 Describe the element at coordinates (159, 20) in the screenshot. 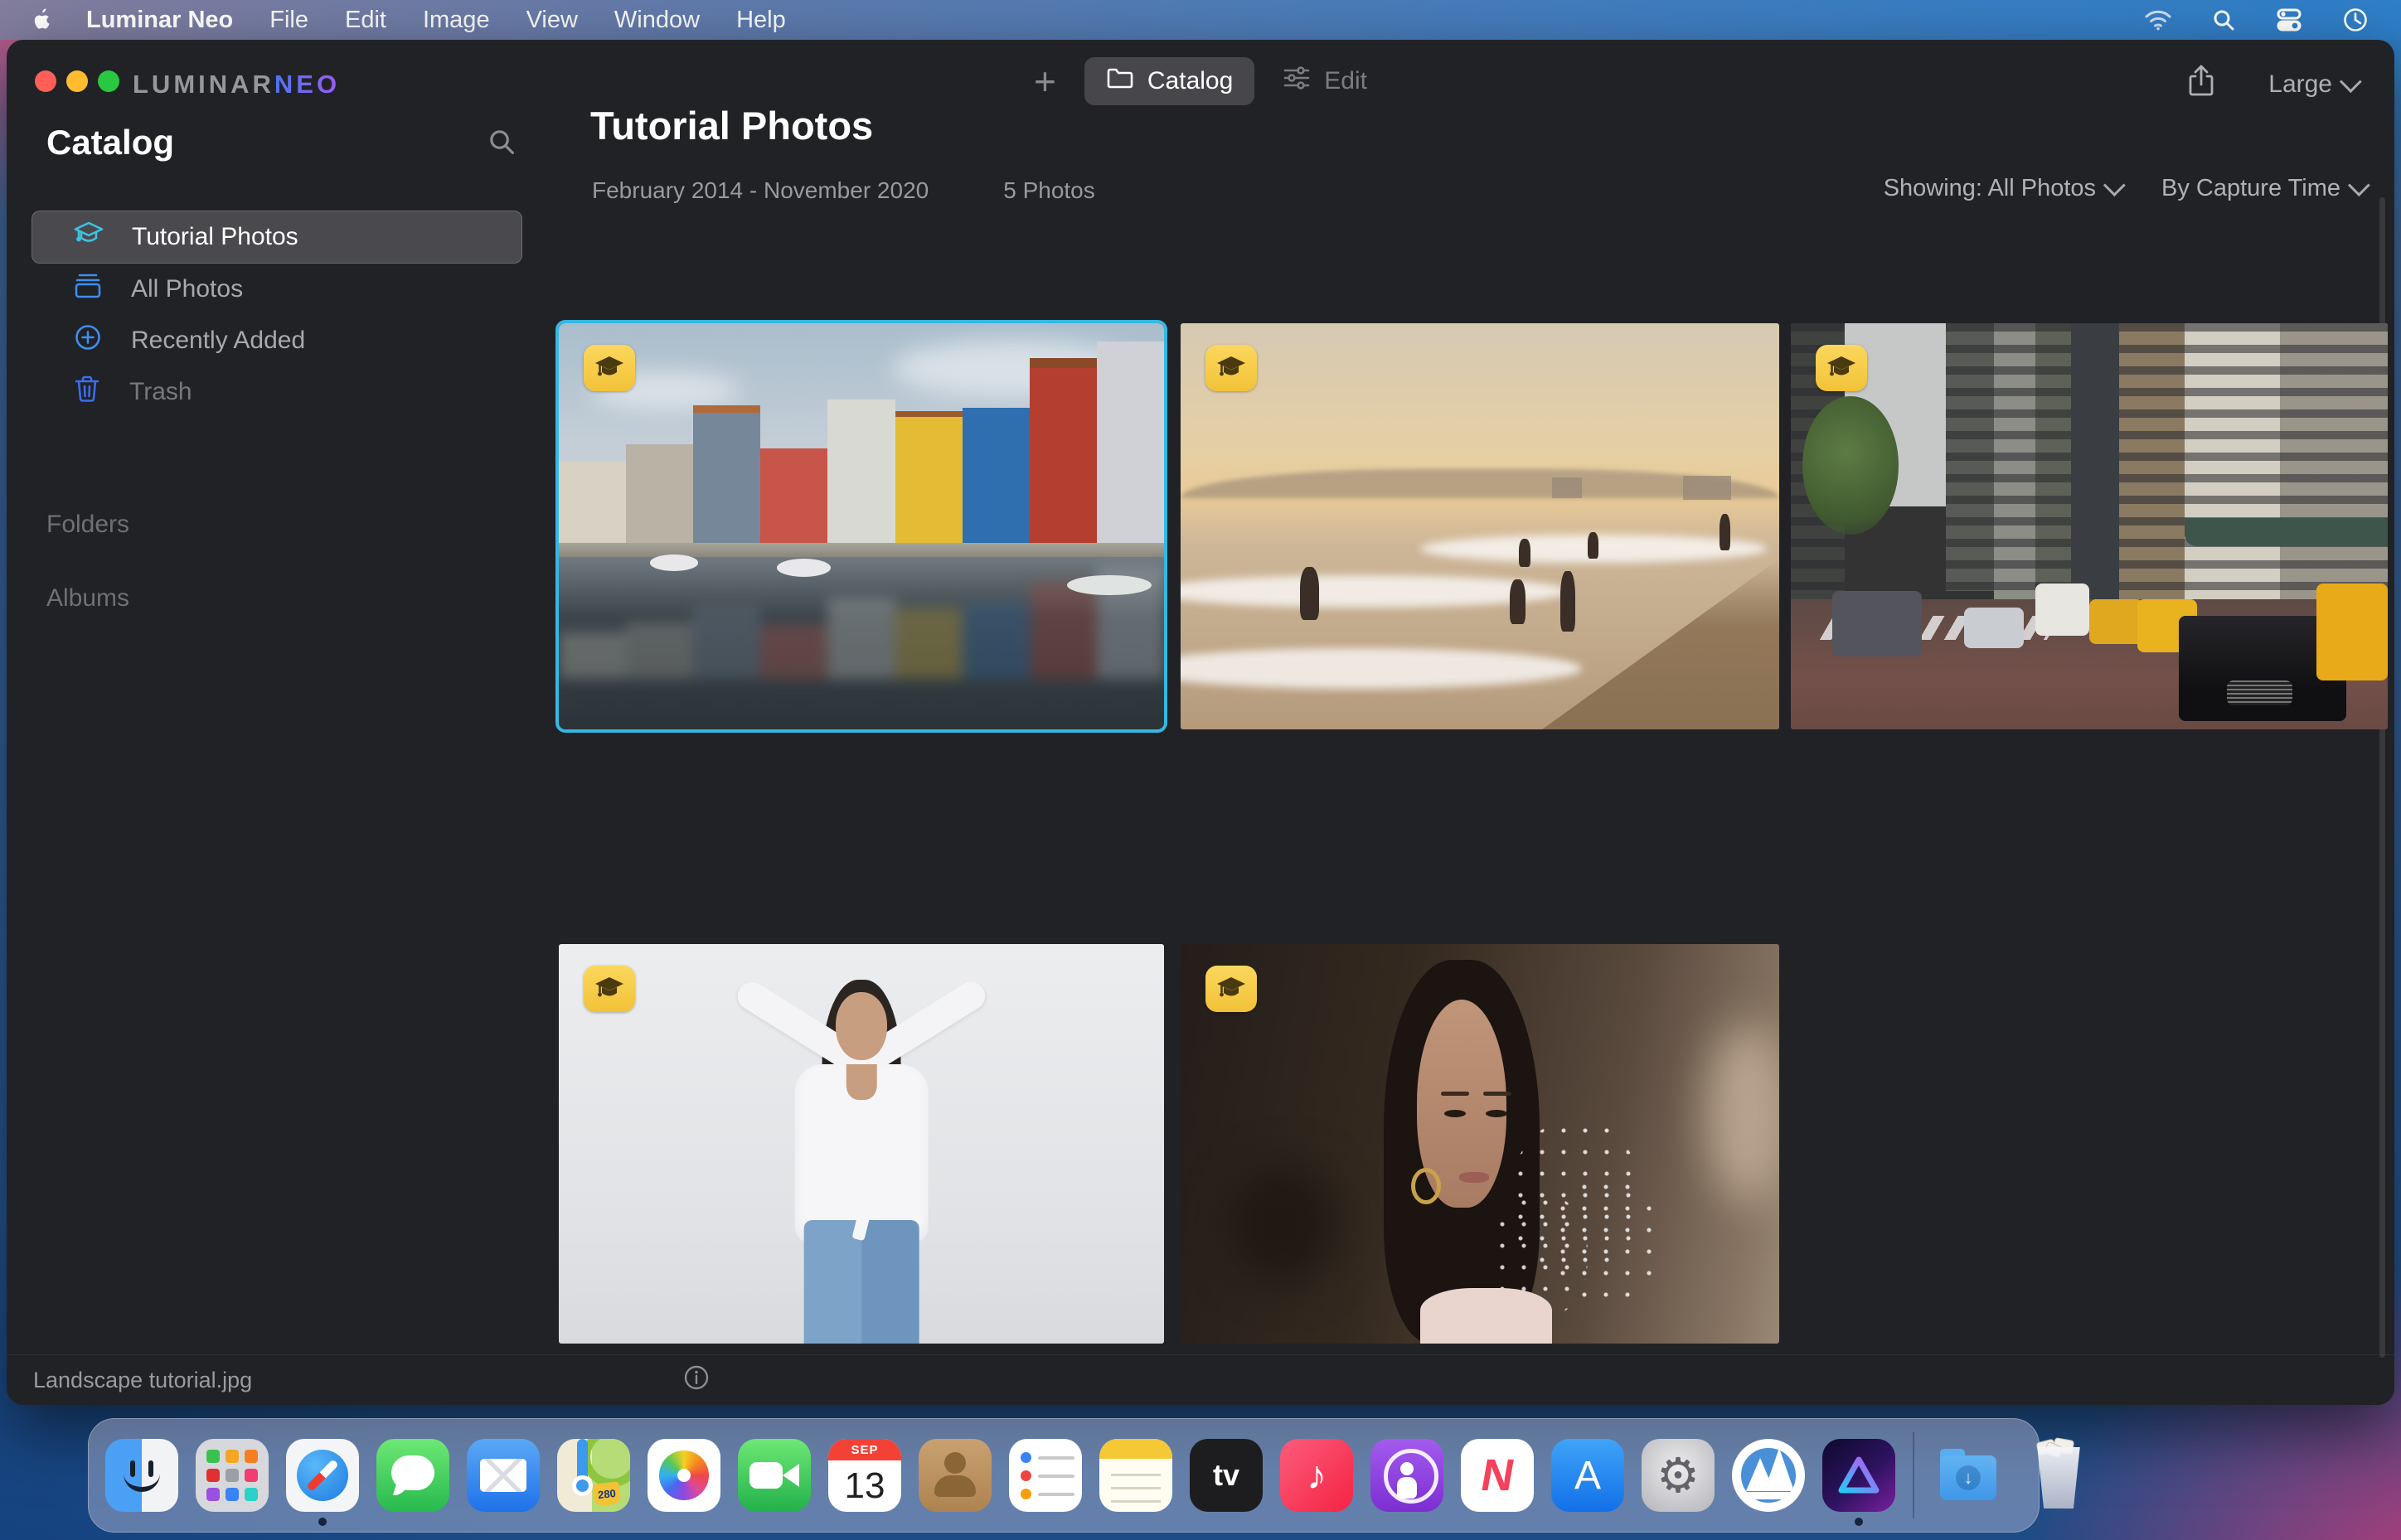

I see `menu-app-name: Luminar Neo` at that location.